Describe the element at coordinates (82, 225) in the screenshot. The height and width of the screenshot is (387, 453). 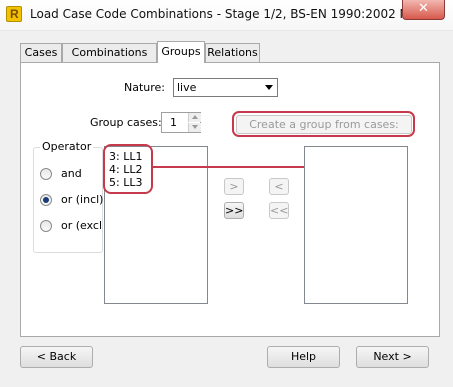
I see `operator-or-excl-label: or (excl` at that location.